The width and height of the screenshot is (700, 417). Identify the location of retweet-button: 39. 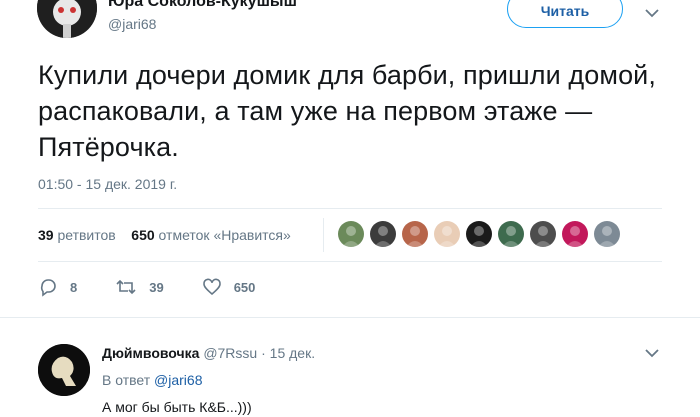
(139, 287).